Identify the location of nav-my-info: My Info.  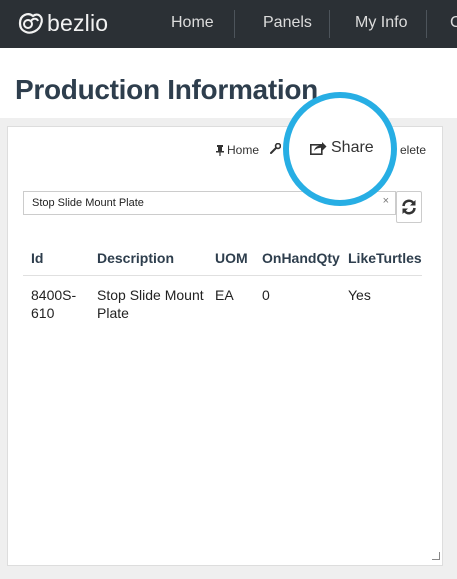
(381, 24).